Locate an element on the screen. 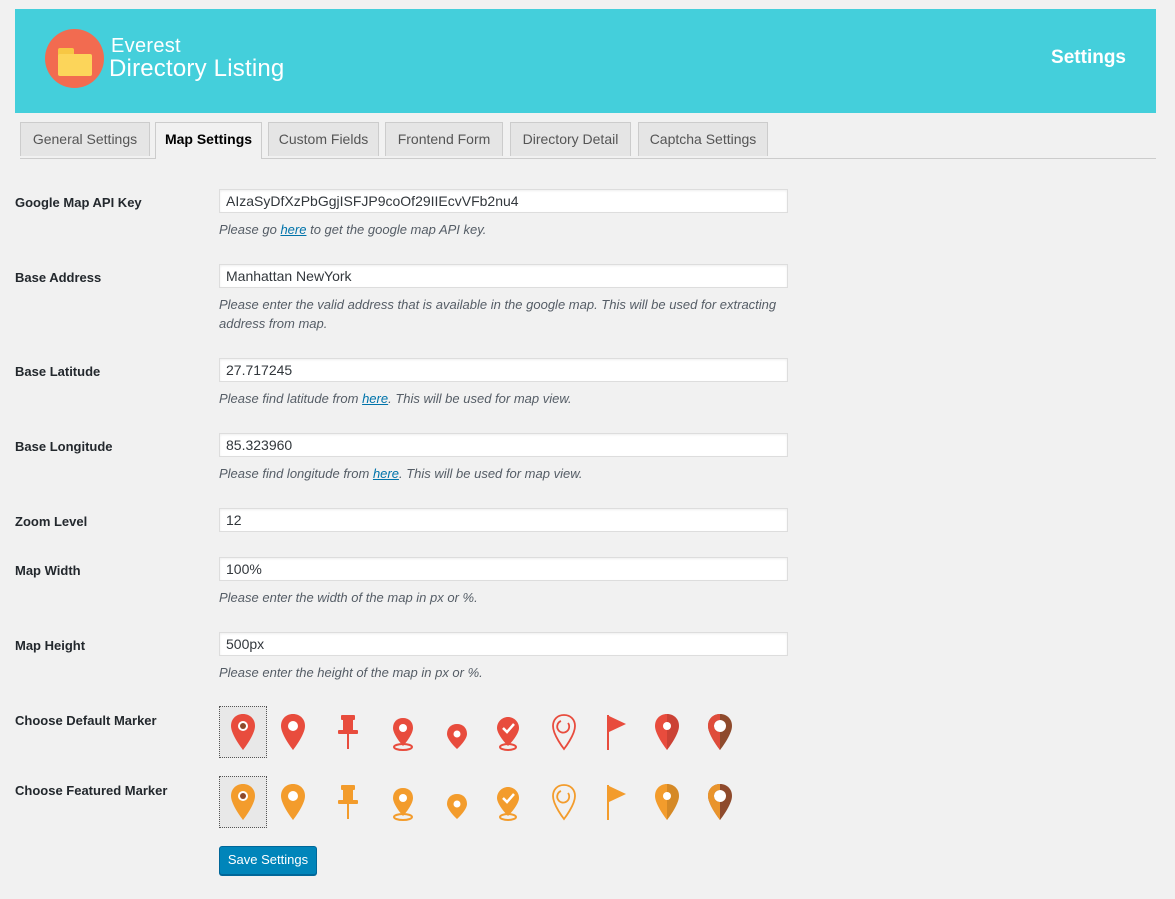 The image size is (1175, 899). featured-marker-map-pin-check-icon is located at coordinates (508, 802).